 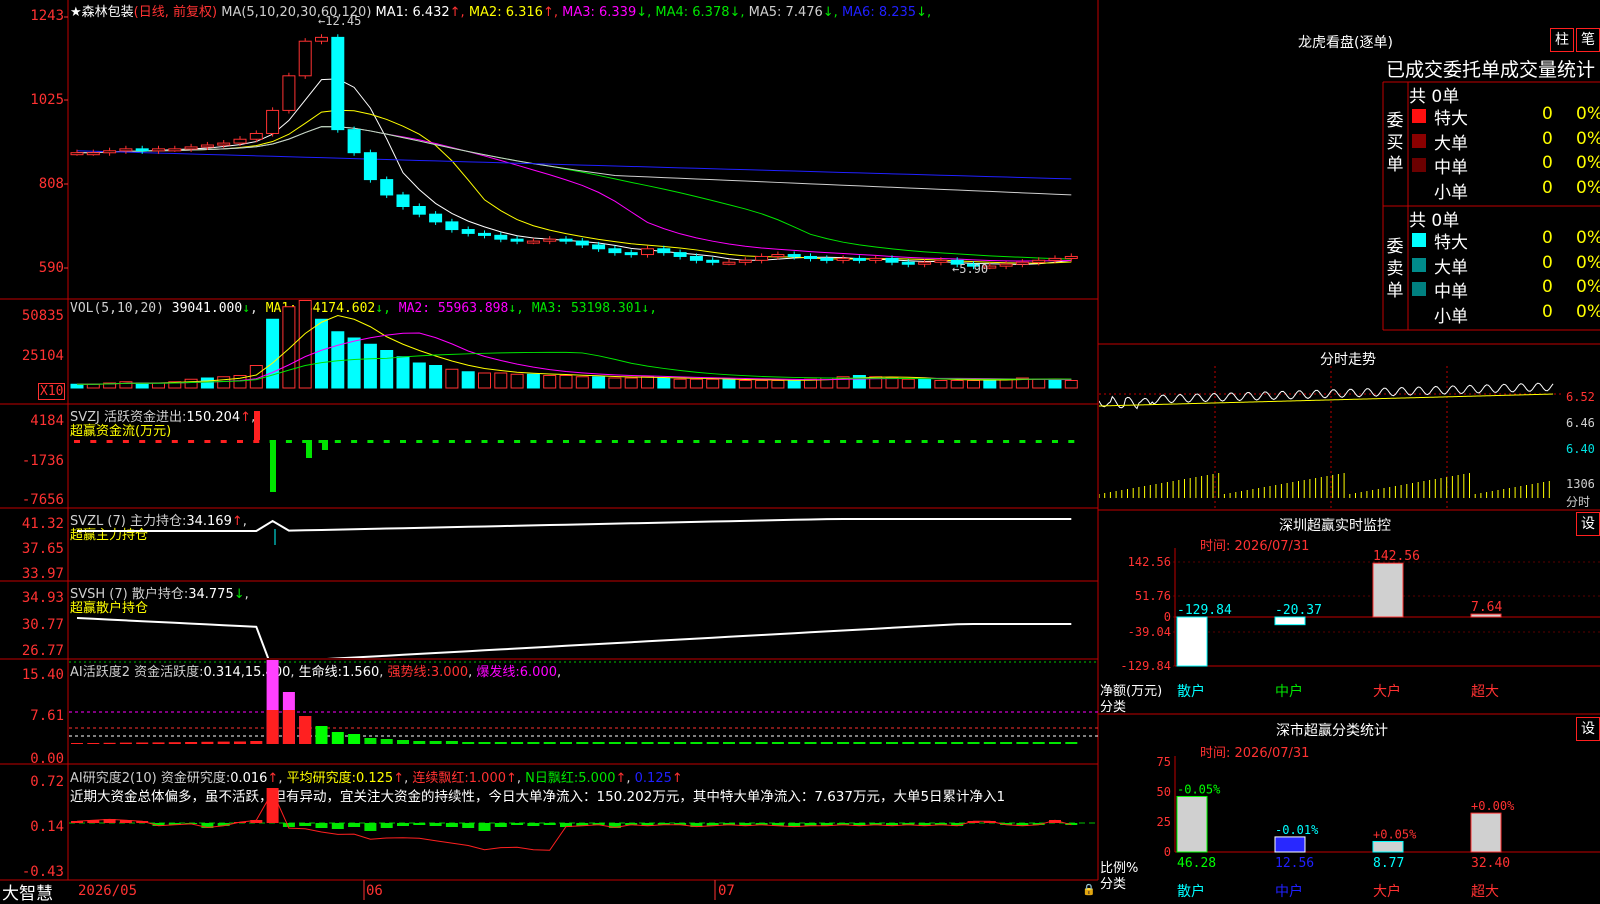 What do you see at coordinates (1493, 806) in the screenshot?
I see `stat2-top-3: +0.00%` at bounding box center [1493, 806].